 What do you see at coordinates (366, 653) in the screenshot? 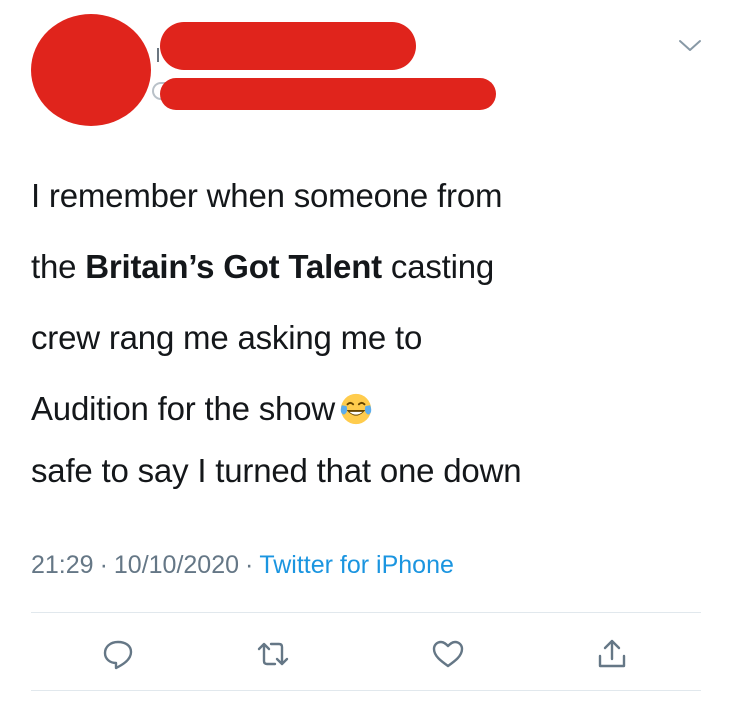
I see `action-bar` at bounding box center [366, 653].